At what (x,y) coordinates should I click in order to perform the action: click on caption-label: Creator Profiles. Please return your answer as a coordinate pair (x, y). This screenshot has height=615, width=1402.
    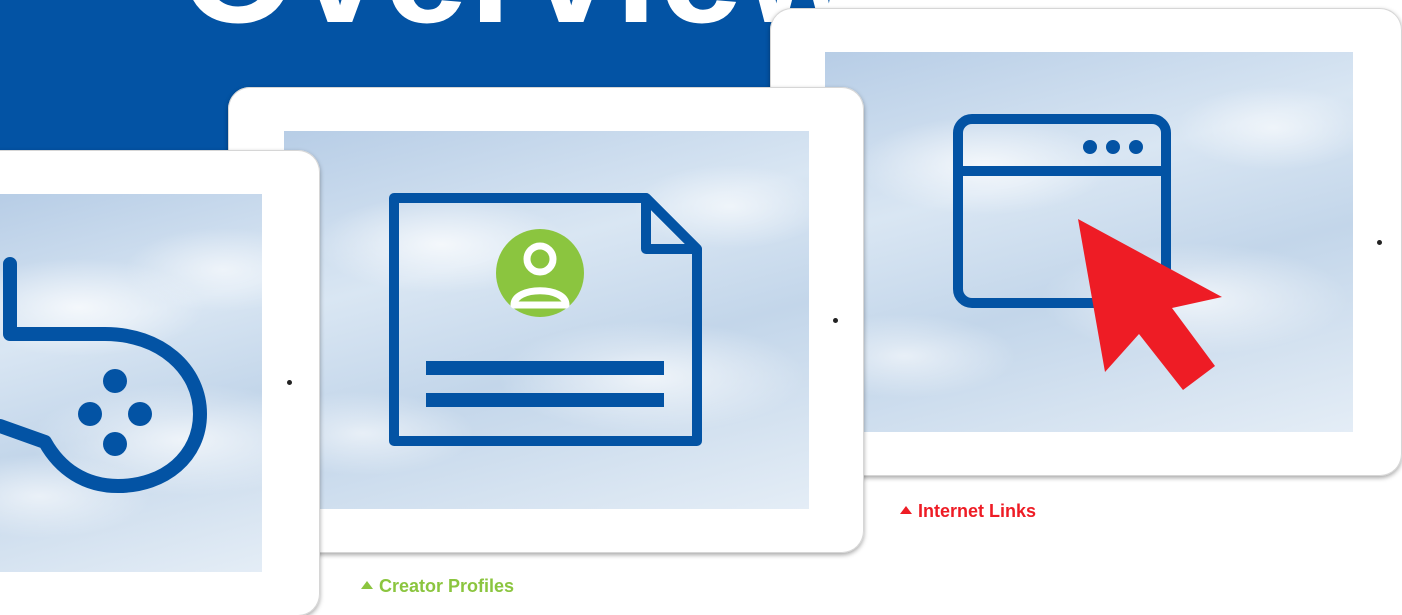
    Looking at the image, I should click on (447, 586).